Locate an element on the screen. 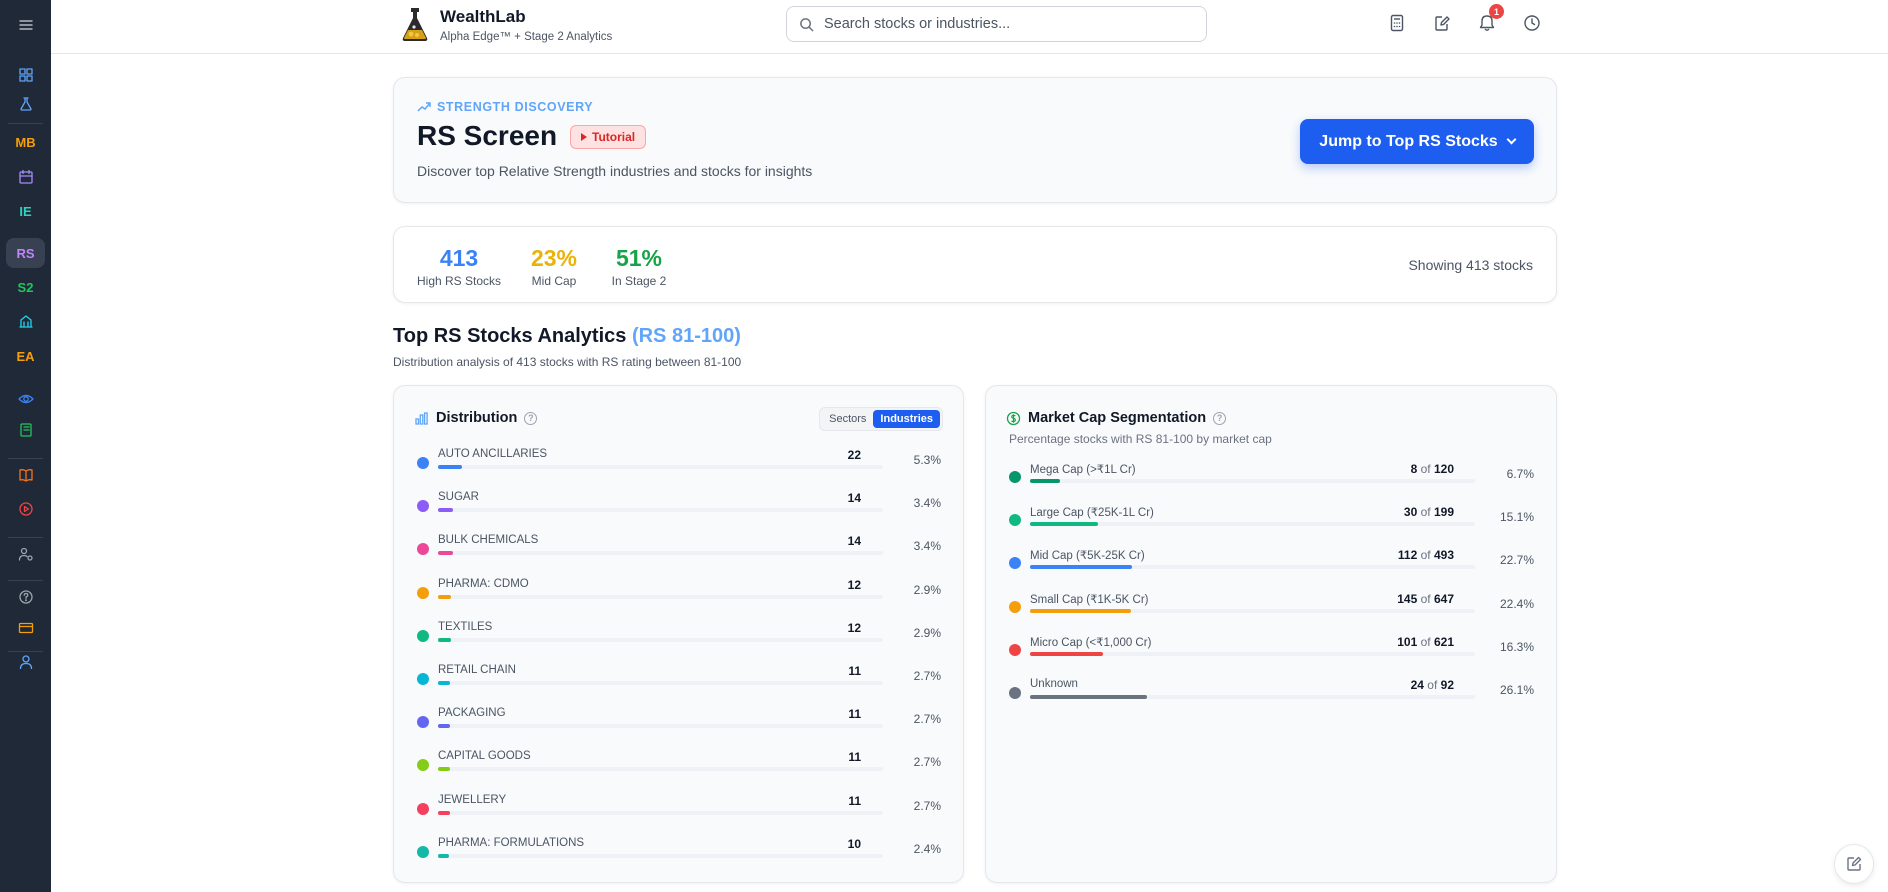 The image size is (1888, 892). industry-row: BULK CHEMICALS 14 3.4% is located at coordinates (679, 549).